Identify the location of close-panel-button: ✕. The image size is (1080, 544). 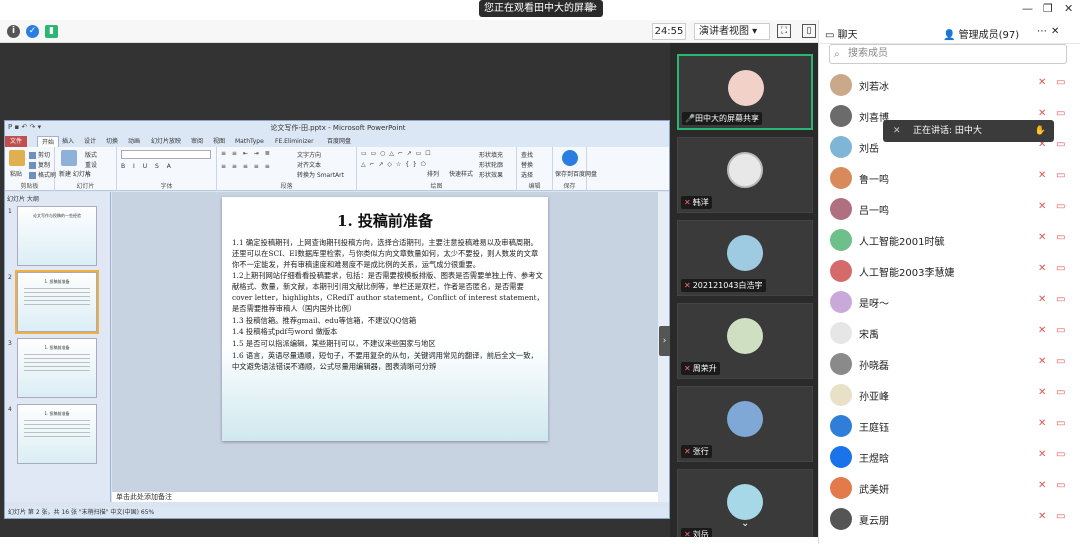
(1055, 31).